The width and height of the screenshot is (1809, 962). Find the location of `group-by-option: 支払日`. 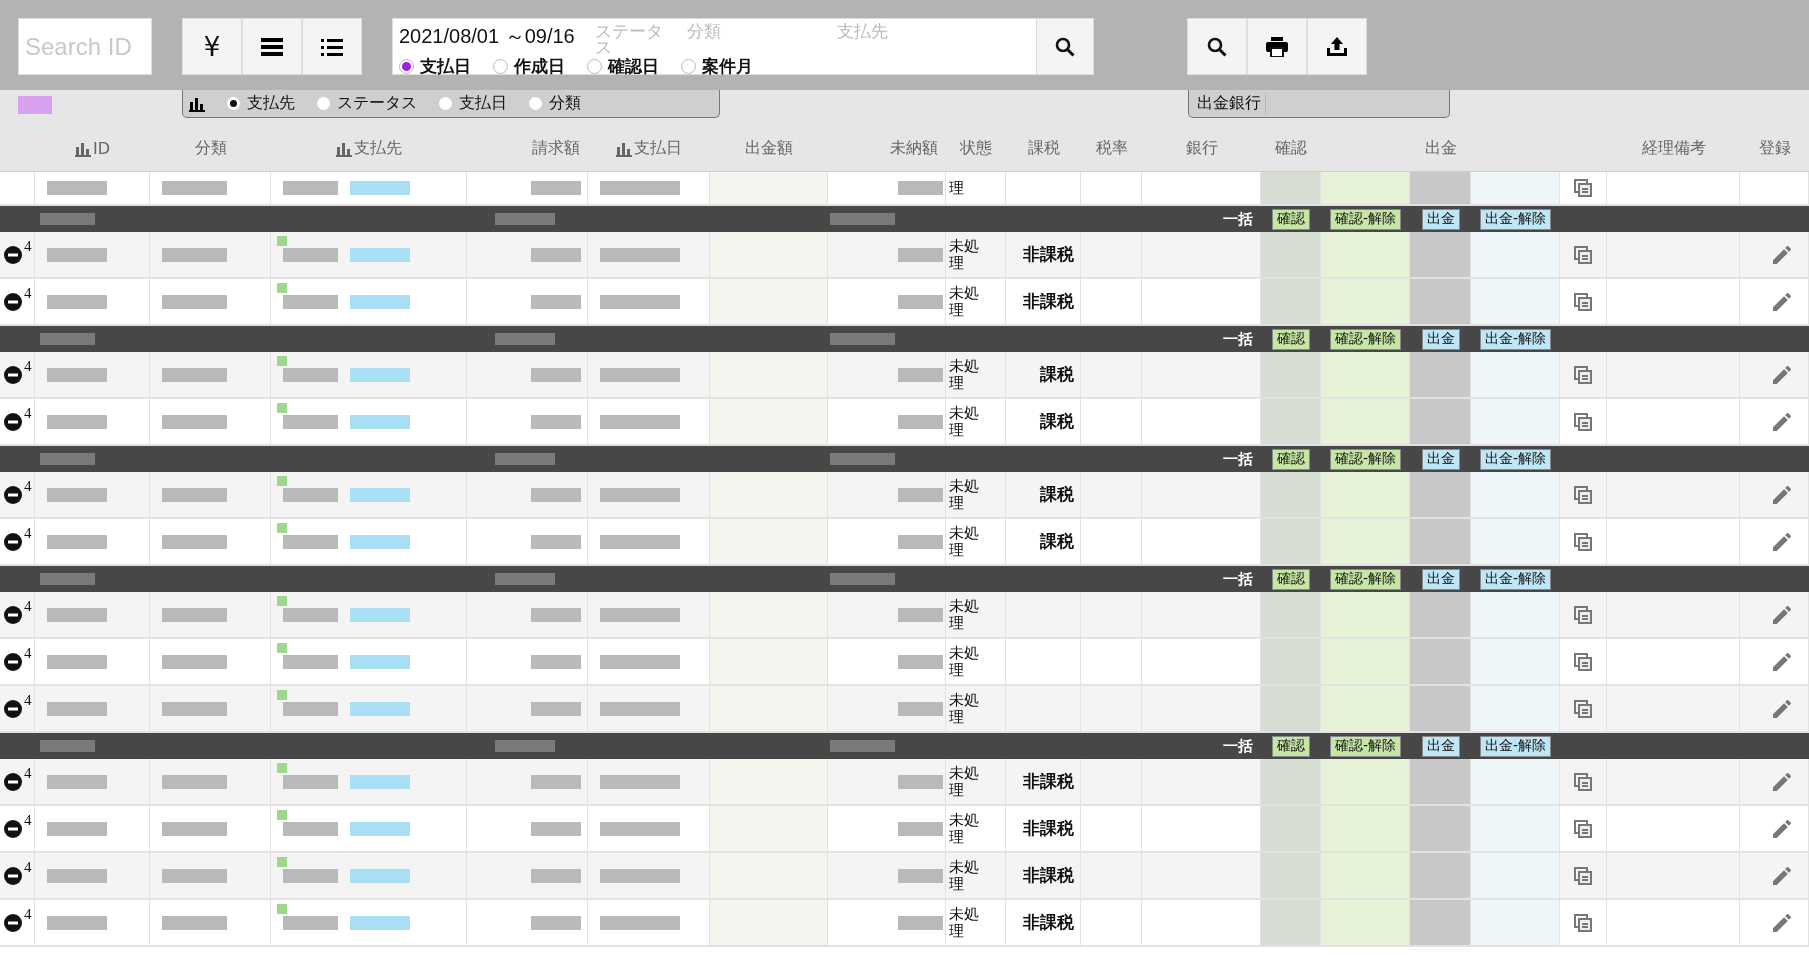

group-by-option: 支払日 is located at coordinates (473, 103).